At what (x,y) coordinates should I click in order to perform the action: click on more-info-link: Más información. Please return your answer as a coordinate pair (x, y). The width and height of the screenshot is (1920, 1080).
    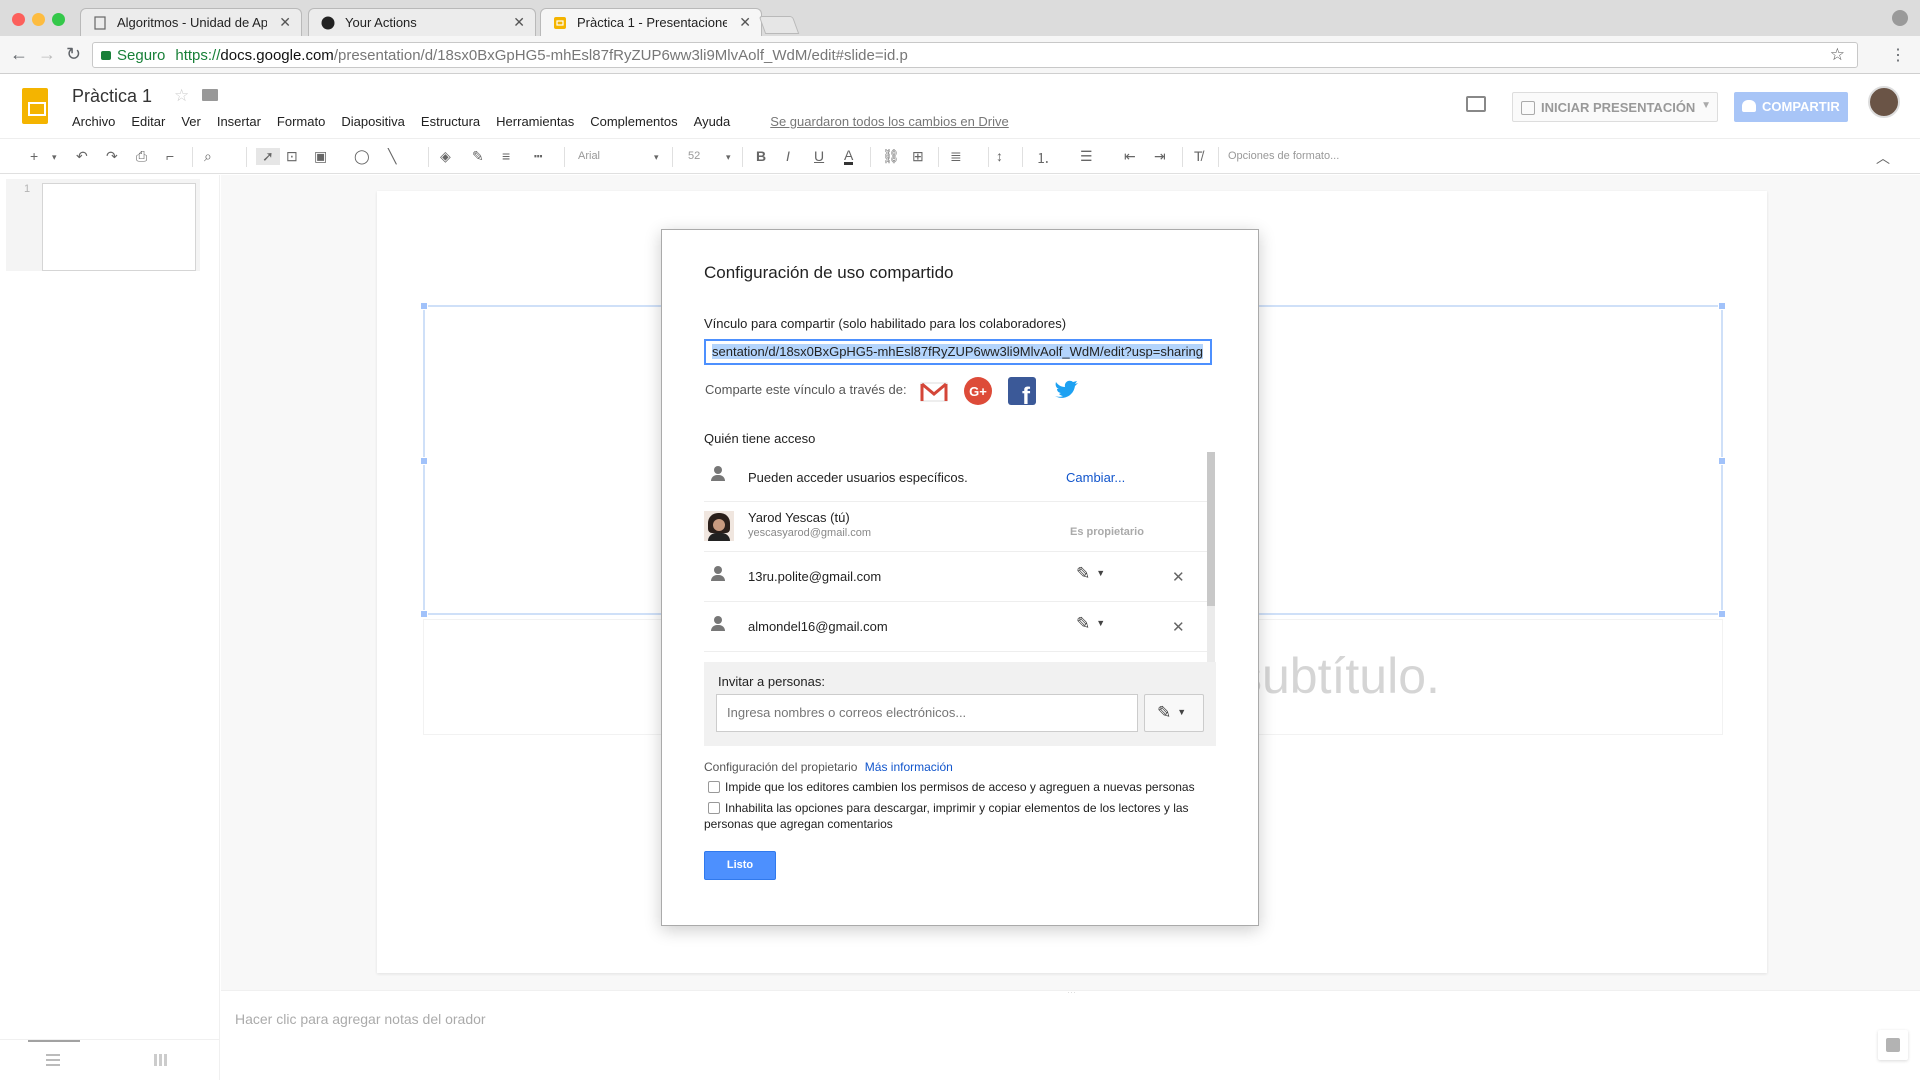
    Looking at the image, I should click on (909, 767).